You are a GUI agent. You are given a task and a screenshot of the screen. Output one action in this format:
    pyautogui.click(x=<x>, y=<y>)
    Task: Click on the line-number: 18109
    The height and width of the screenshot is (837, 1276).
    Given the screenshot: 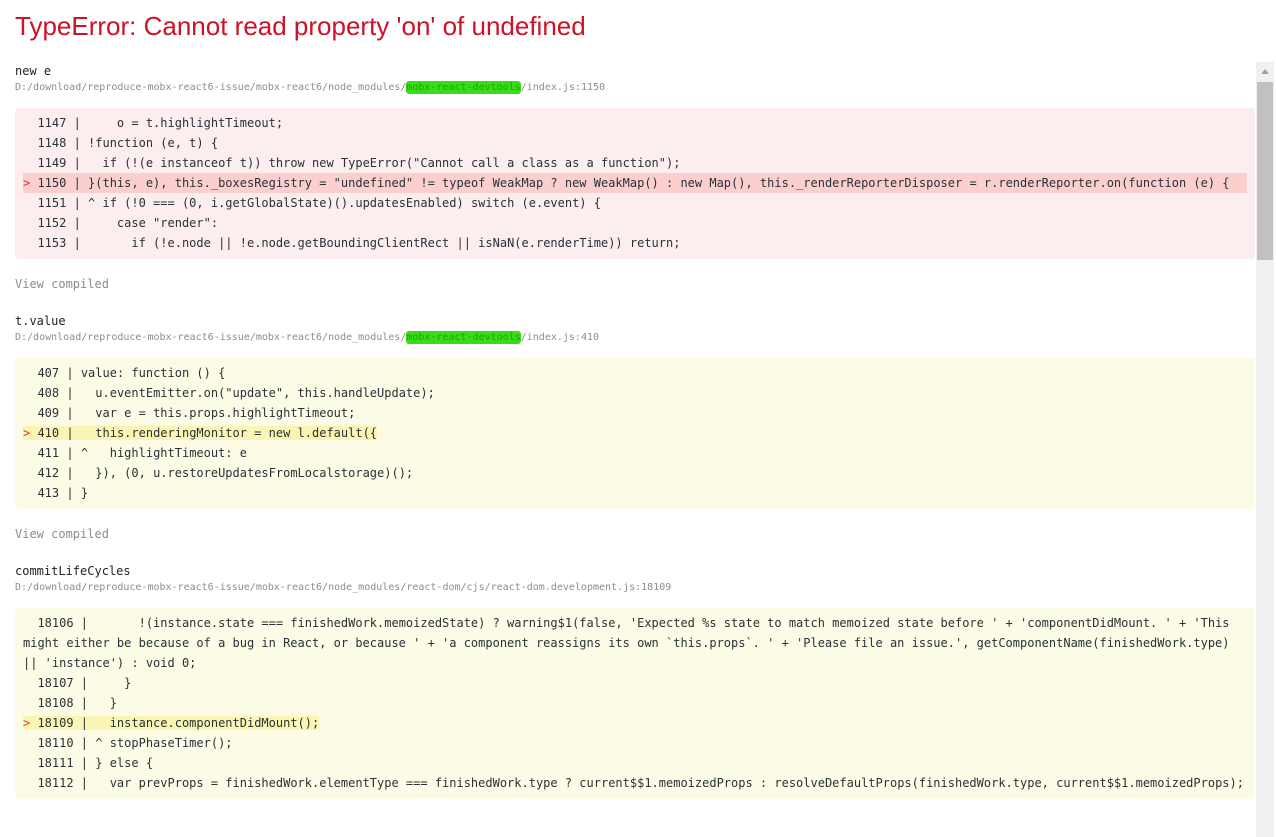 What is the action you would take?
    pyautogui.click(x=55, y=723)
    